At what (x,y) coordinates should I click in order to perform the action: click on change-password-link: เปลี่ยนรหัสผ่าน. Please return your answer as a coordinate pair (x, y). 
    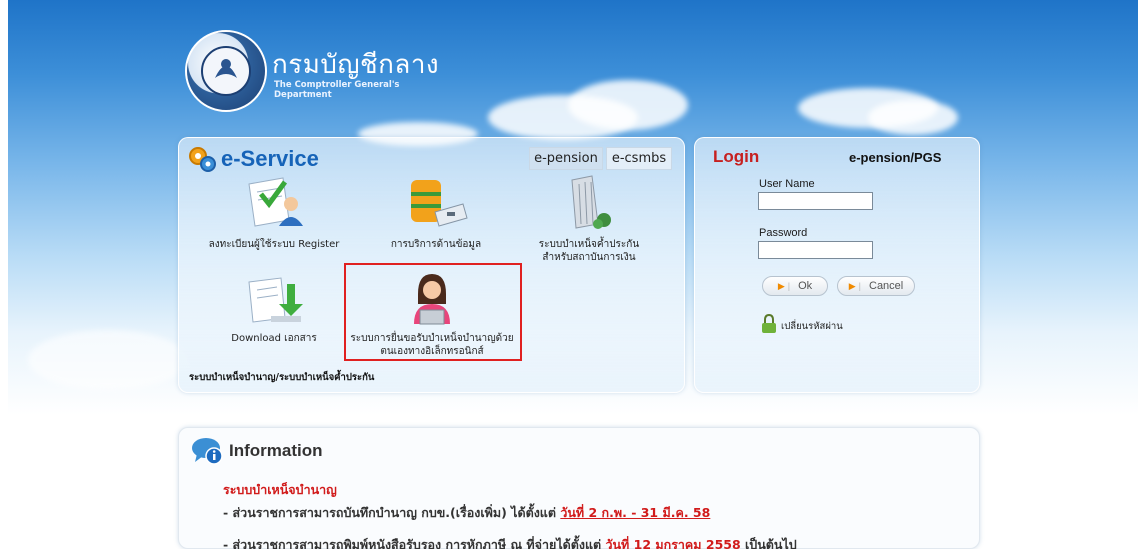
    Looking at the image, I should click on (802, 324).